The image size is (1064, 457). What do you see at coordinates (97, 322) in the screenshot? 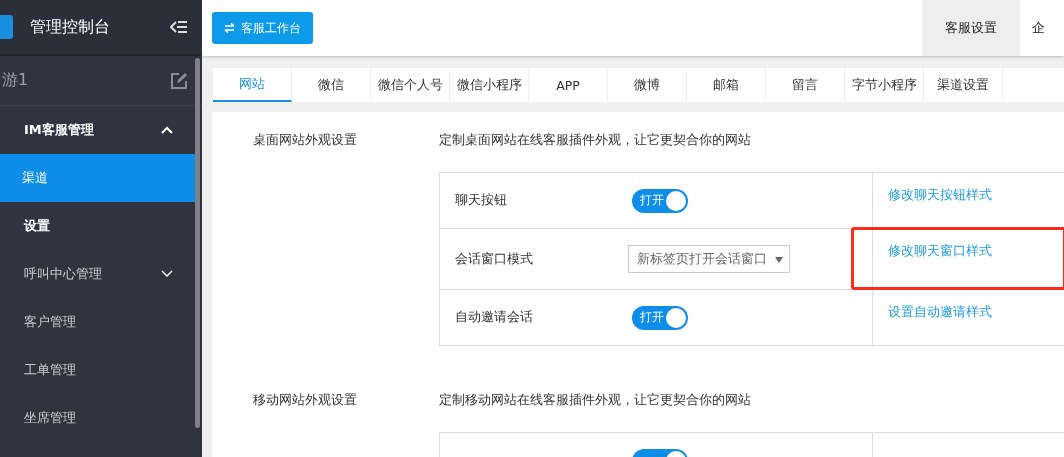
I see `sidebar-item: 客户管理` at bounding box center [97, 322].